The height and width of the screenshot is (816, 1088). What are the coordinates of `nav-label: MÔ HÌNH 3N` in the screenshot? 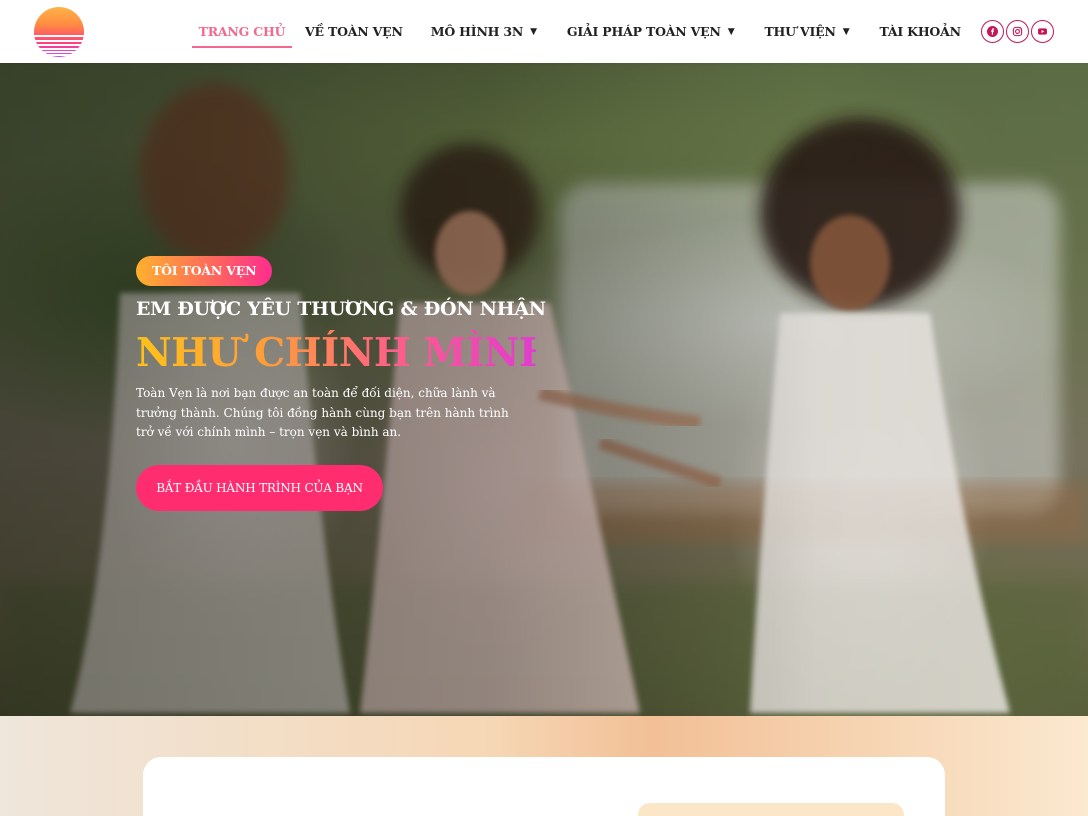 It's located at (477, 31).